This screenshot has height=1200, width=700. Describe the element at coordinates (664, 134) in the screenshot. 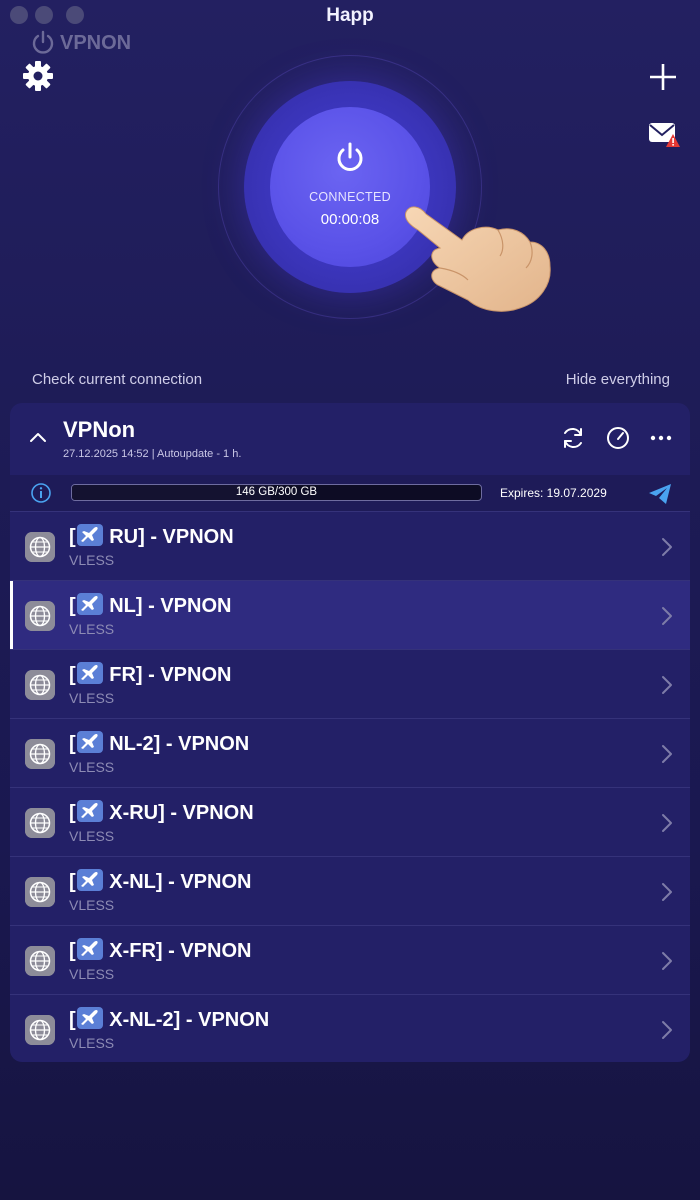

I see `mail-alert-icon` at that location.